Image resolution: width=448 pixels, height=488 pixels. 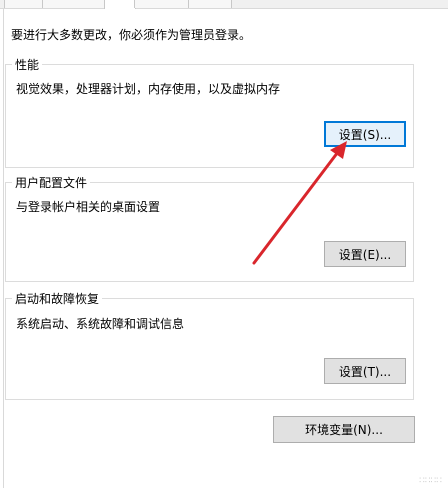 What do you see at coordinates (27, 64) in the screenshot?
I see `performance-group-title: 性能` at bounding box center [27, 64].